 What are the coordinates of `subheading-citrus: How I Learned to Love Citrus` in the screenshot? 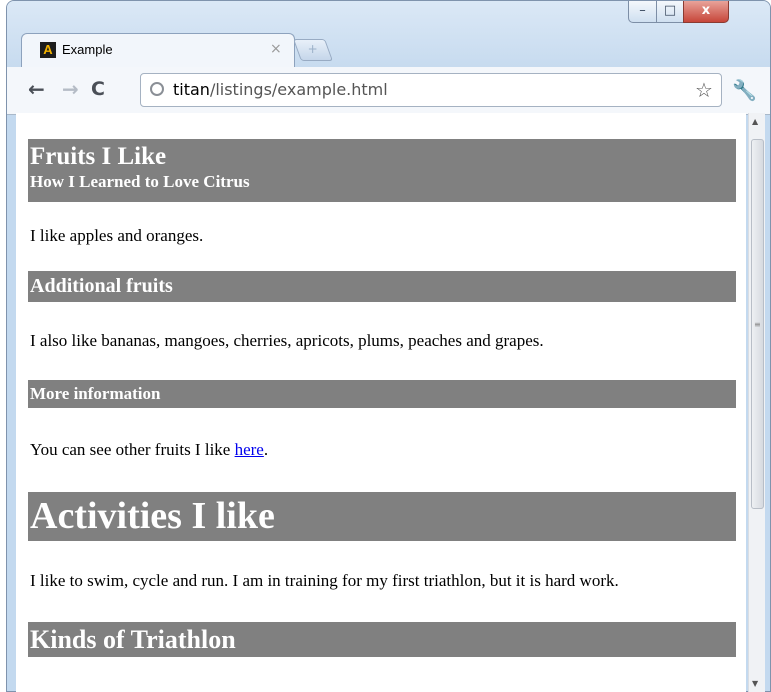 It's located at (140, 181).